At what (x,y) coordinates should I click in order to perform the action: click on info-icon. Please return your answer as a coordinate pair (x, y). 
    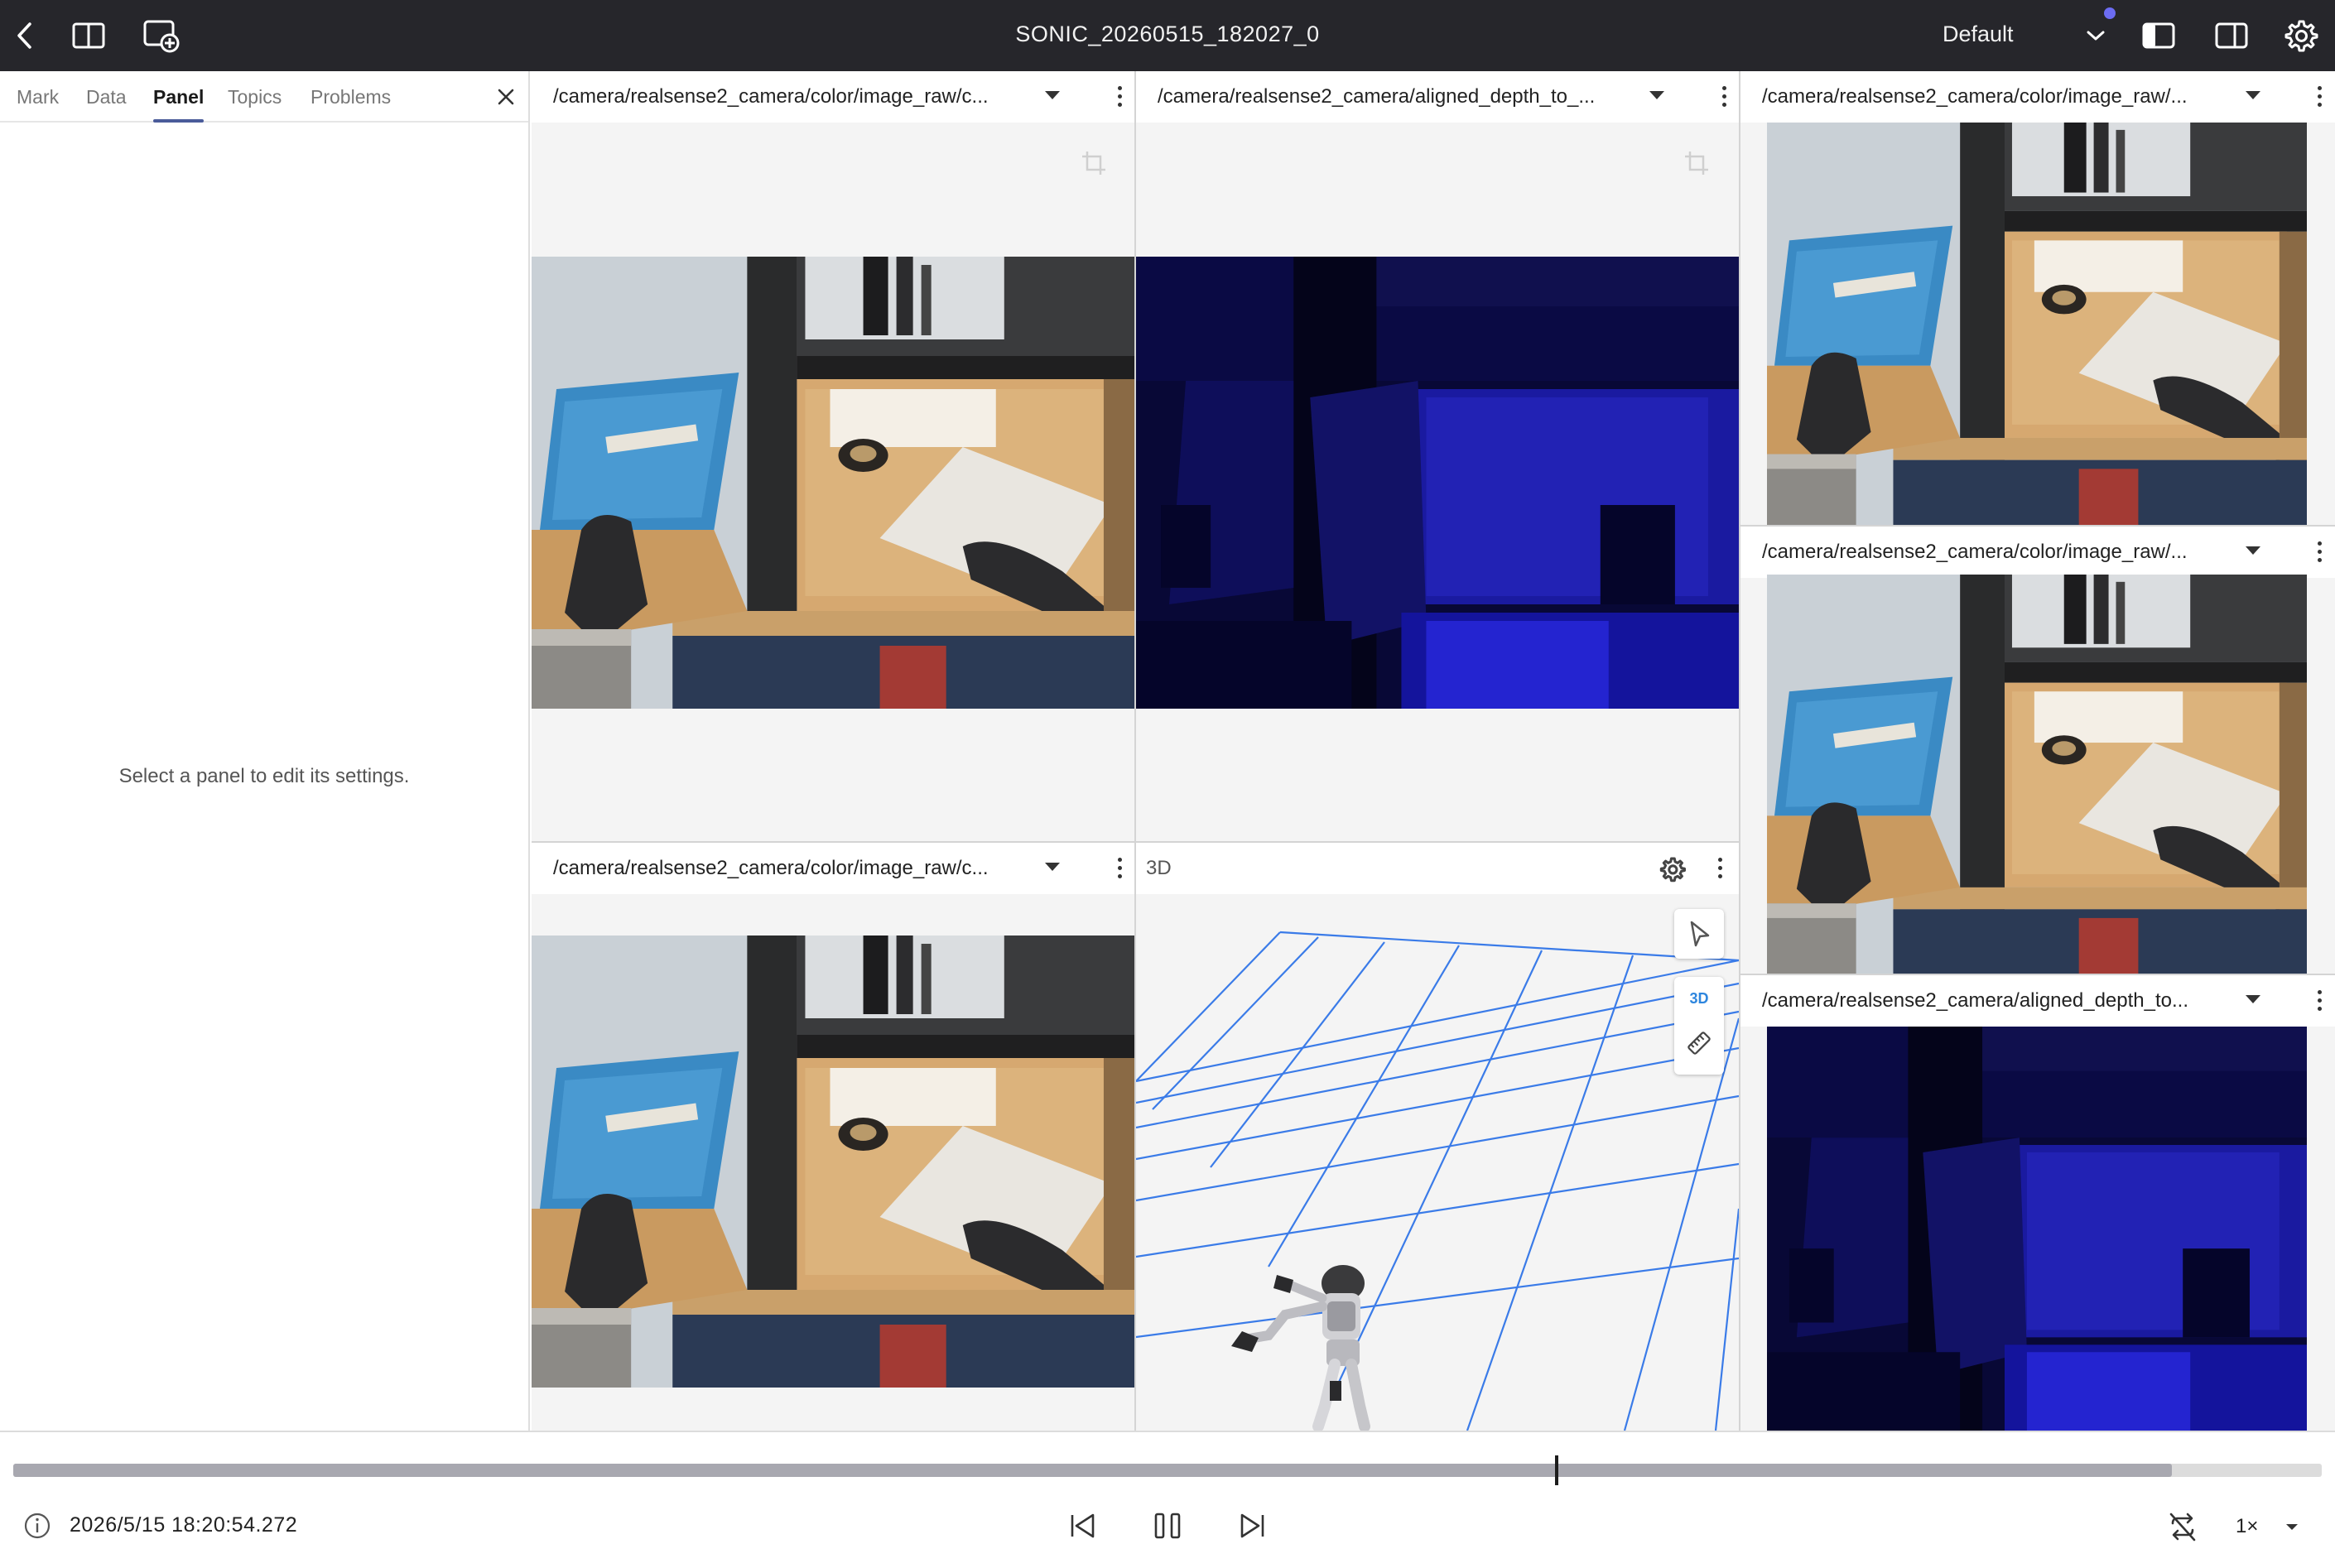
    Looking at the image, I should click on (37, 1526).